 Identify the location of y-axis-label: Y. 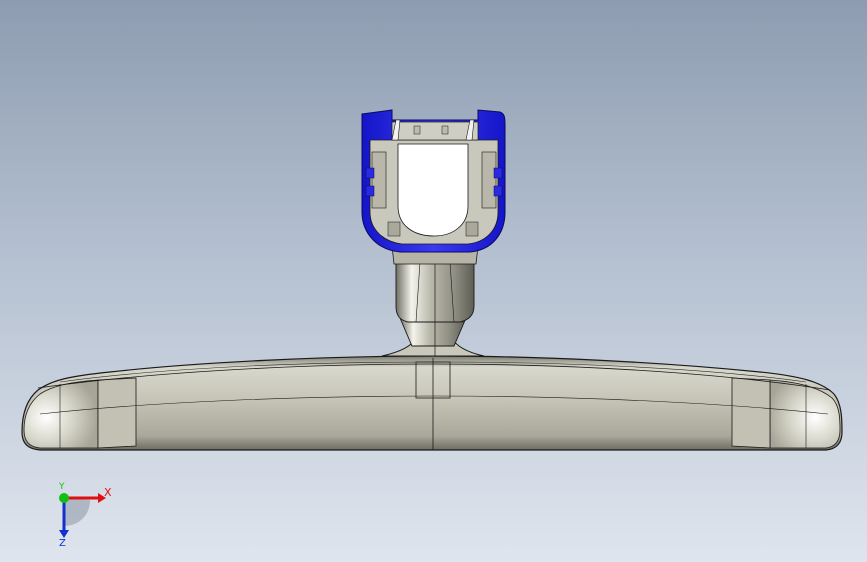
(61, 487).